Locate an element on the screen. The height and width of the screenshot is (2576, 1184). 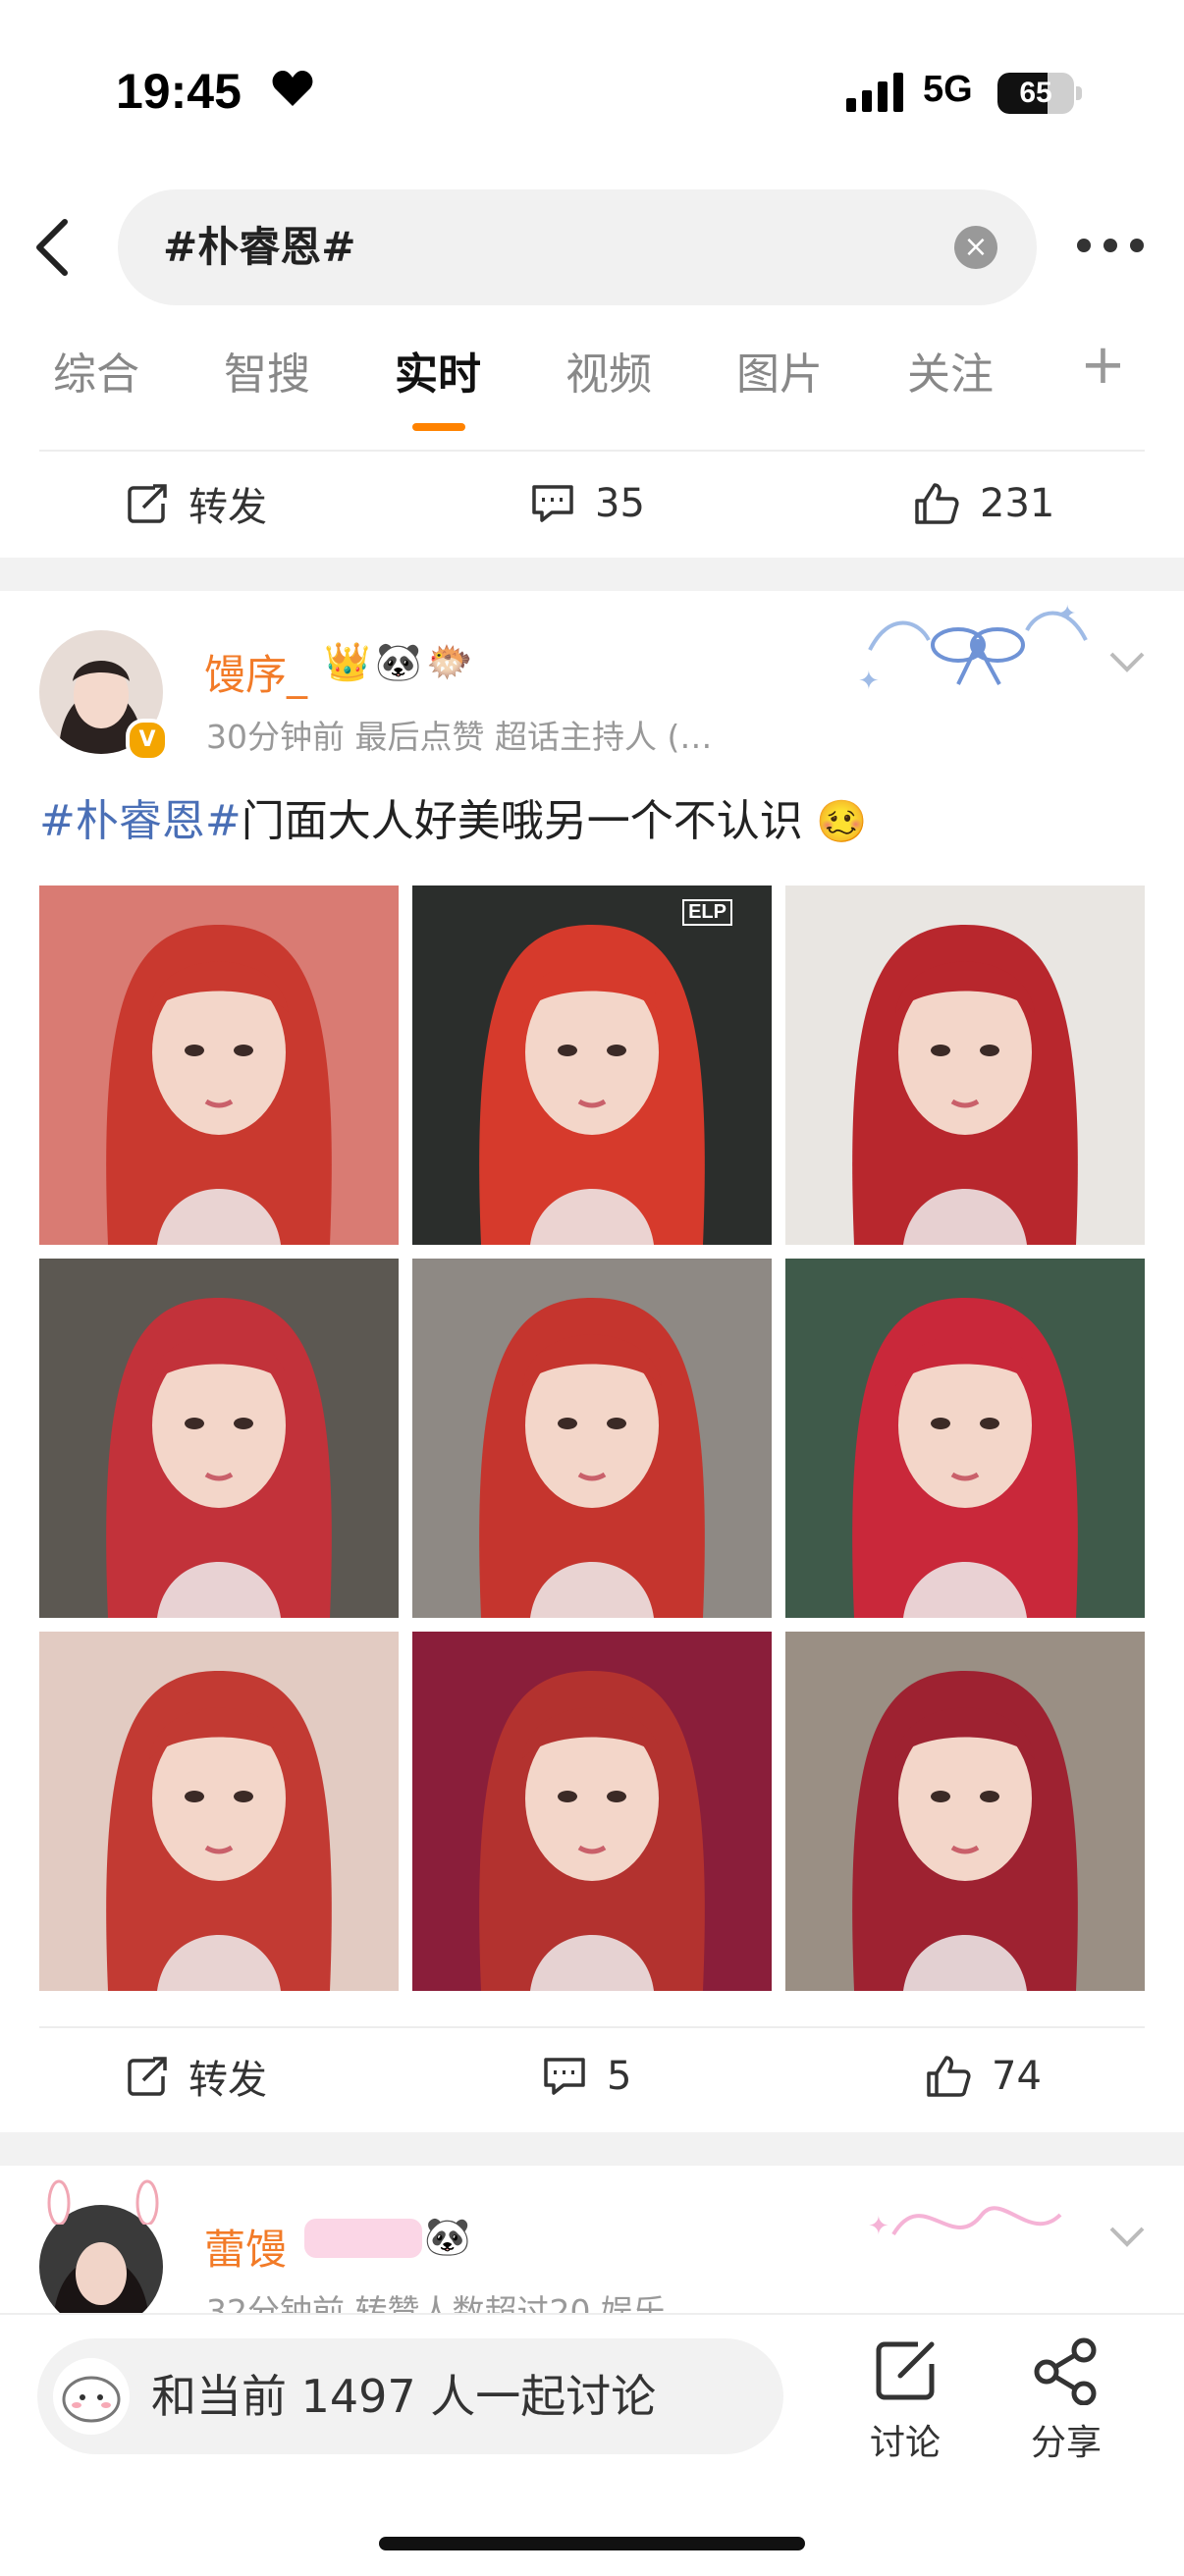
tab-realtime: 实时 is located at coordinates (438, 370).